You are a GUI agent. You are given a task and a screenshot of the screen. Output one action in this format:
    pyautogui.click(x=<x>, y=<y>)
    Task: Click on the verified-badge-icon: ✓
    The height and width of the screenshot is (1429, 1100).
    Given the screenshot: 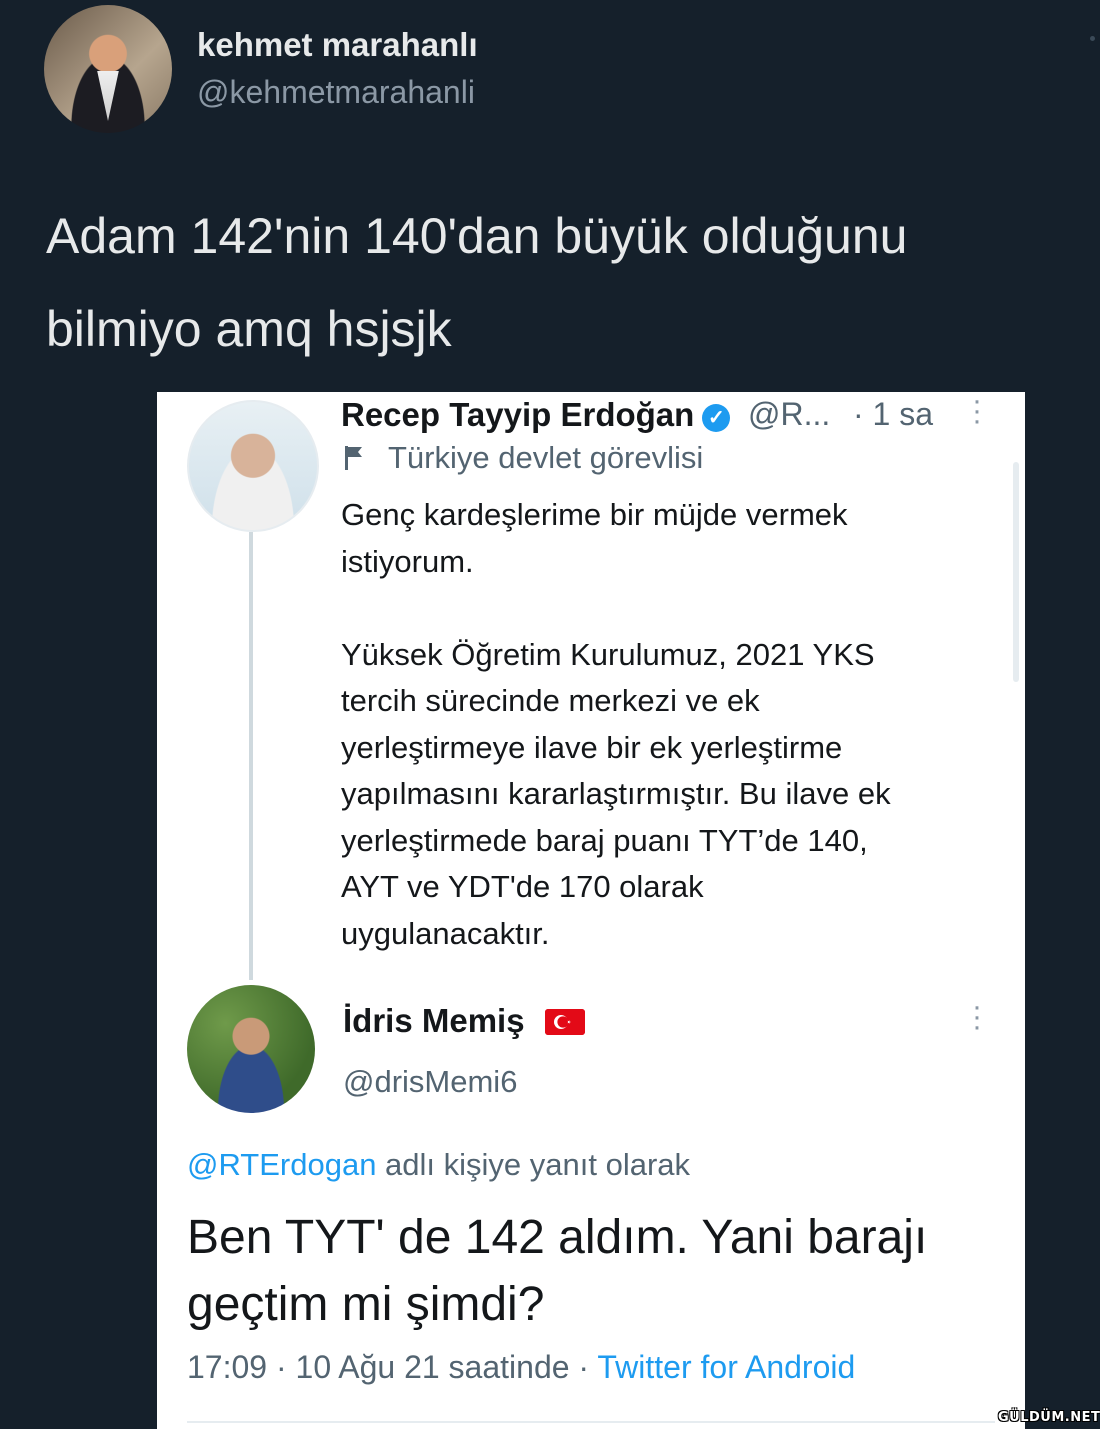 What is the action you would take?
    pyautogui.click(x=716, y=418)
    